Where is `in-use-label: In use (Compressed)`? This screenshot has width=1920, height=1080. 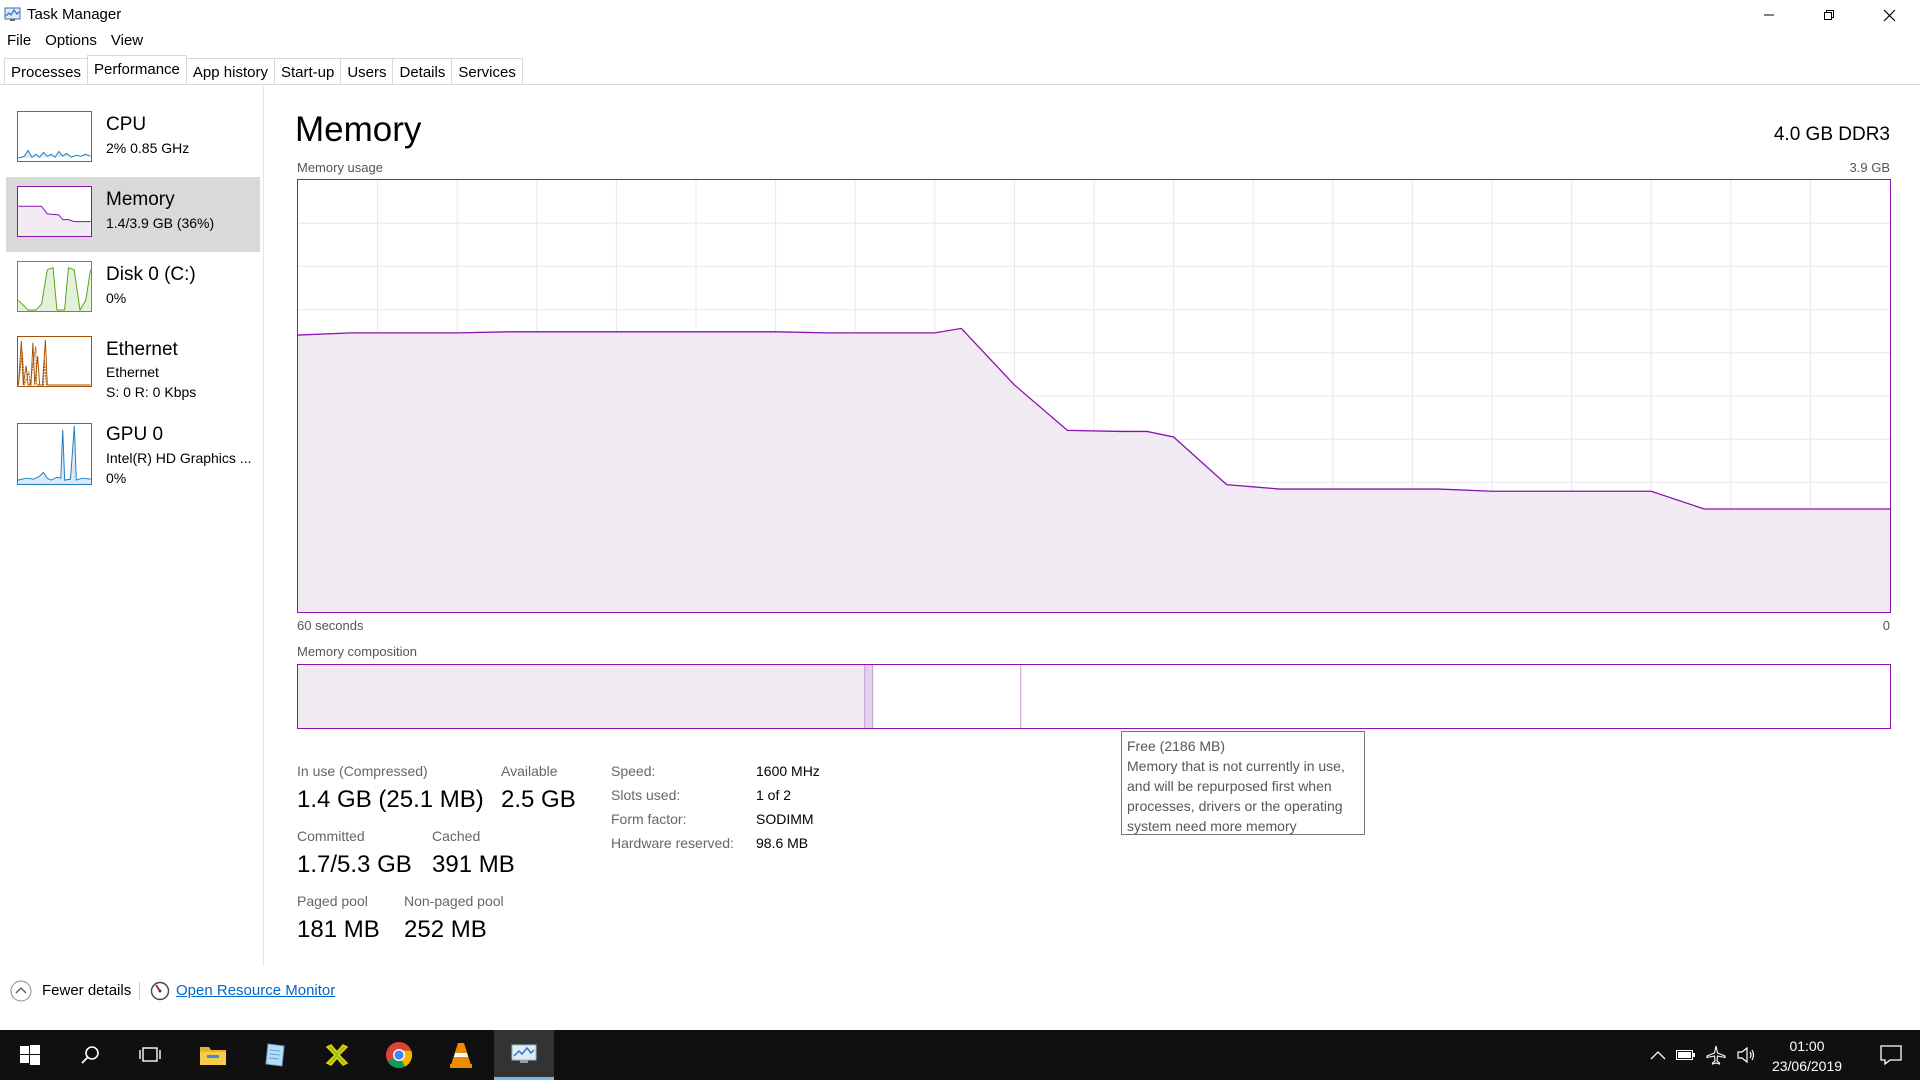
in-use-label: In use (Compressed) is located at coordinates (362, 771).